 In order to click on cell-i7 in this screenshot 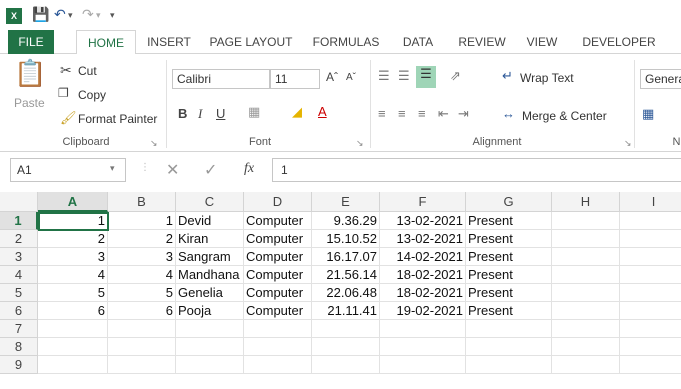, I will do `click(650, 329)`.